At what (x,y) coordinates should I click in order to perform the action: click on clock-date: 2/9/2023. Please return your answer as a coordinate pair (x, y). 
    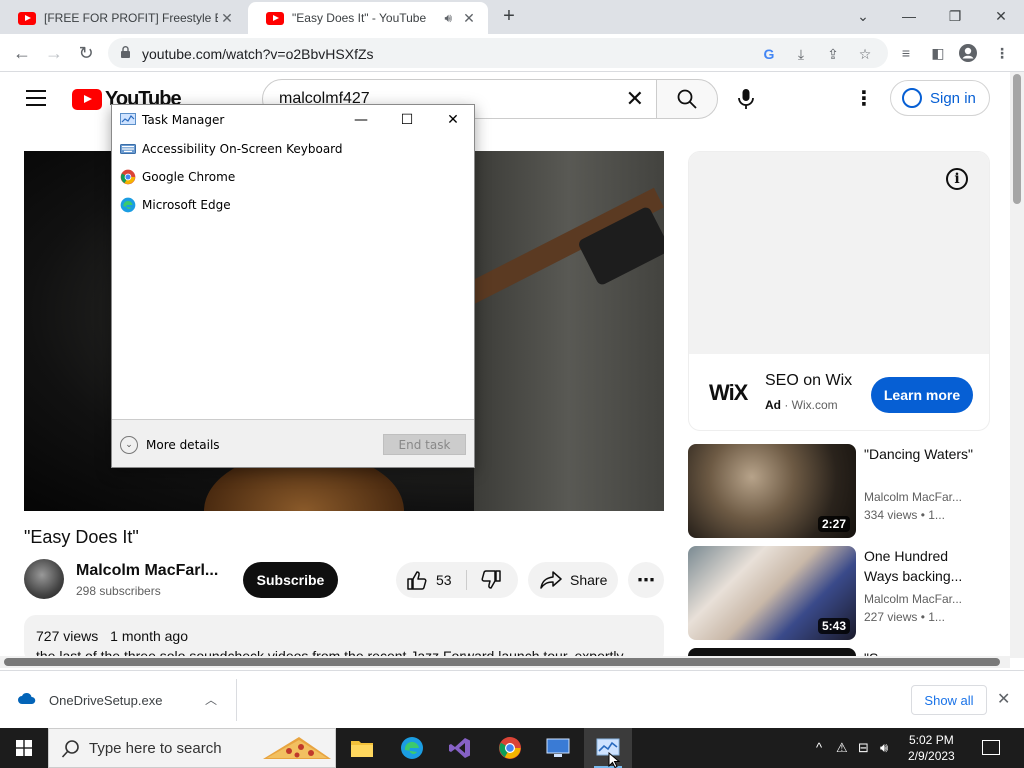
    Looking at the image, I should click on (931, 756).